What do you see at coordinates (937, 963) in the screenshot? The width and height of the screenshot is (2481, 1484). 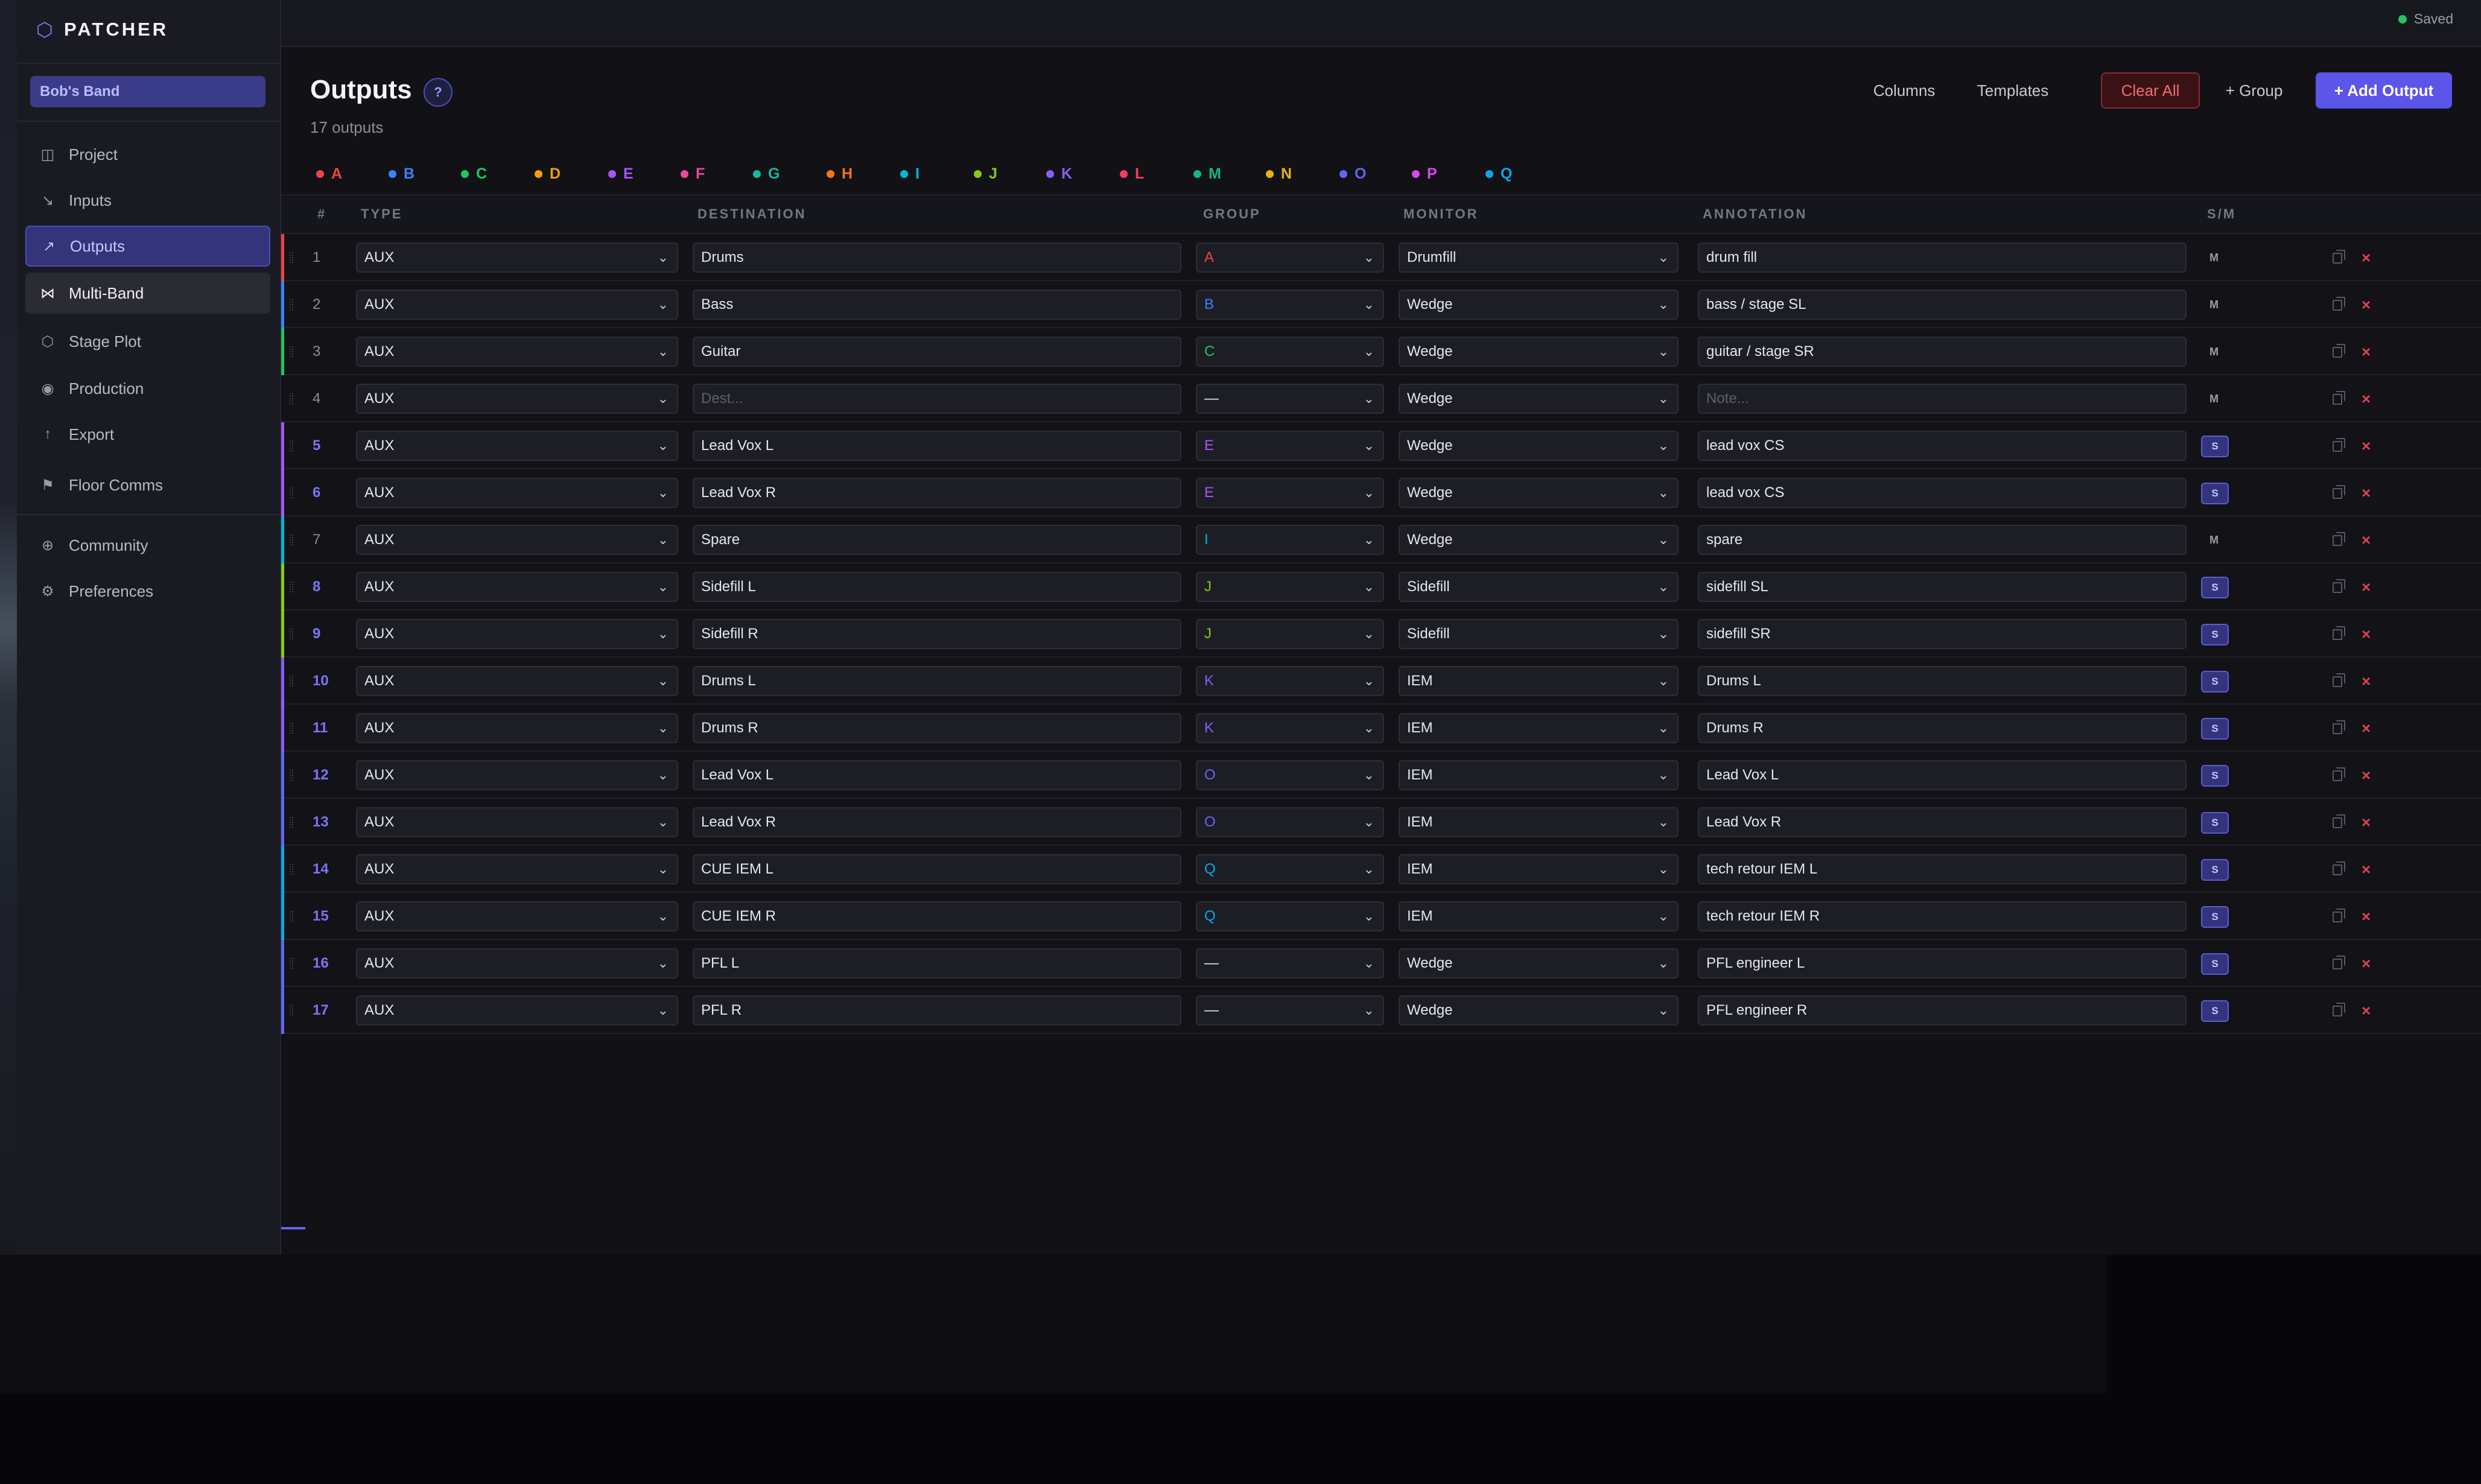 I see `destination-field: PFL L` at bounding box center [937, 963].